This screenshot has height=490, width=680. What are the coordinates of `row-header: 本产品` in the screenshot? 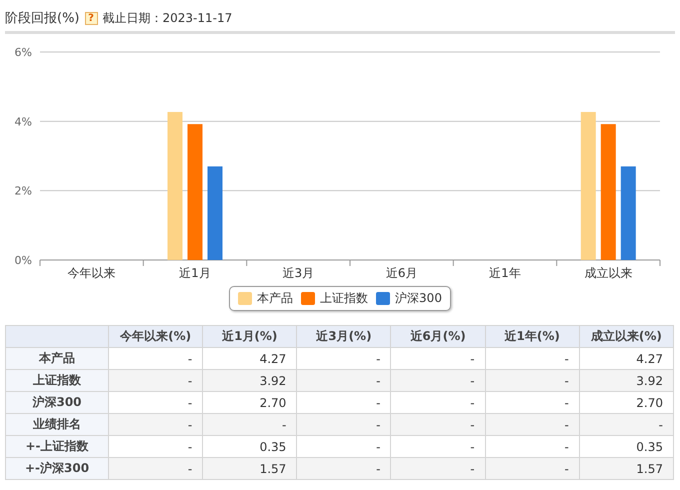 It's located at (57, 359).